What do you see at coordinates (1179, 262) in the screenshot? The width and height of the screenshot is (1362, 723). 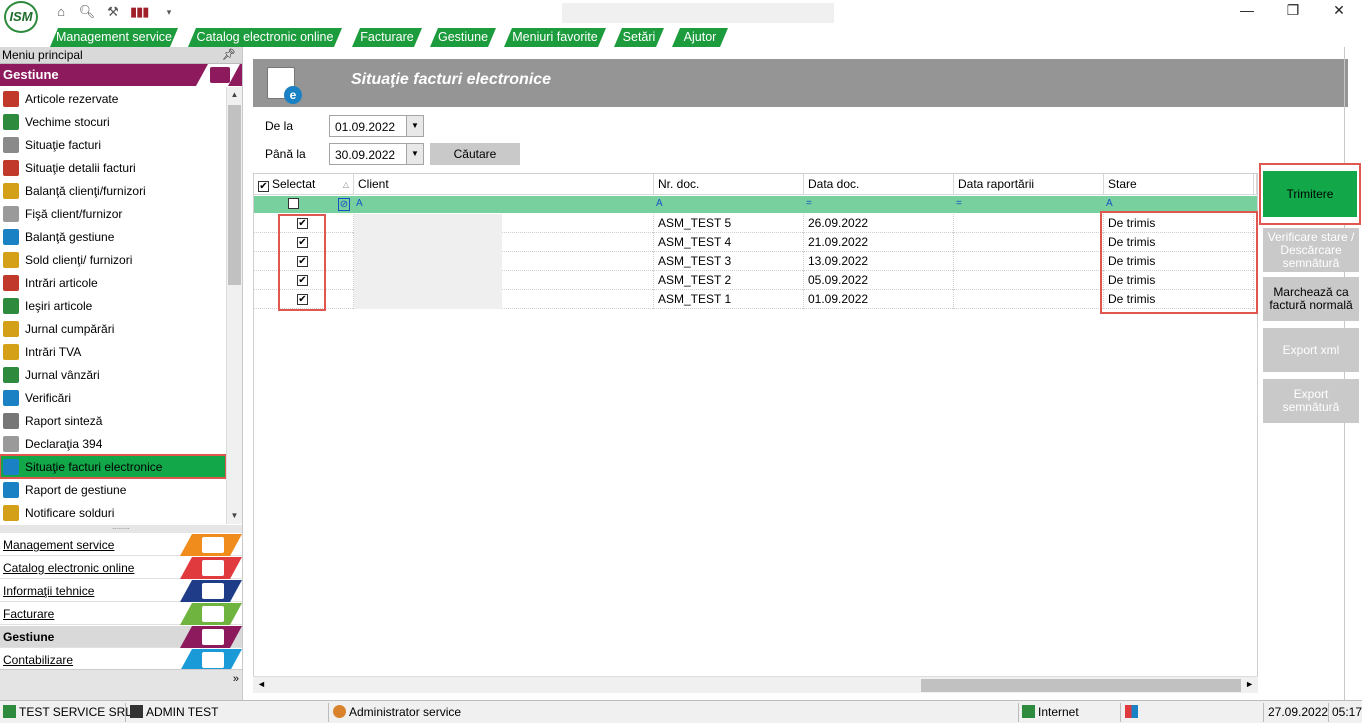 I see `stare-highlight` at bounding box center [1179, 262].